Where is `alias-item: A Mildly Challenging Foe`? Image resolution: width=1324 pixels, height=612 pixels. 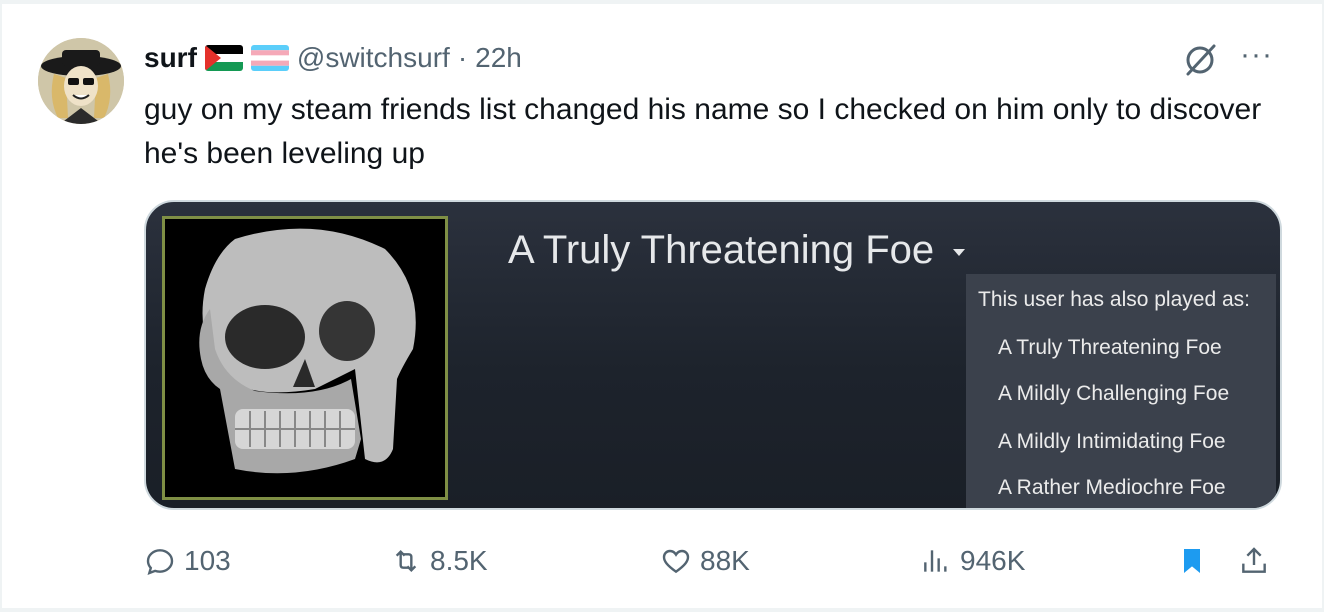 alias-item: A Mildly Challenging Foe is located at coordinates (1113, 394).